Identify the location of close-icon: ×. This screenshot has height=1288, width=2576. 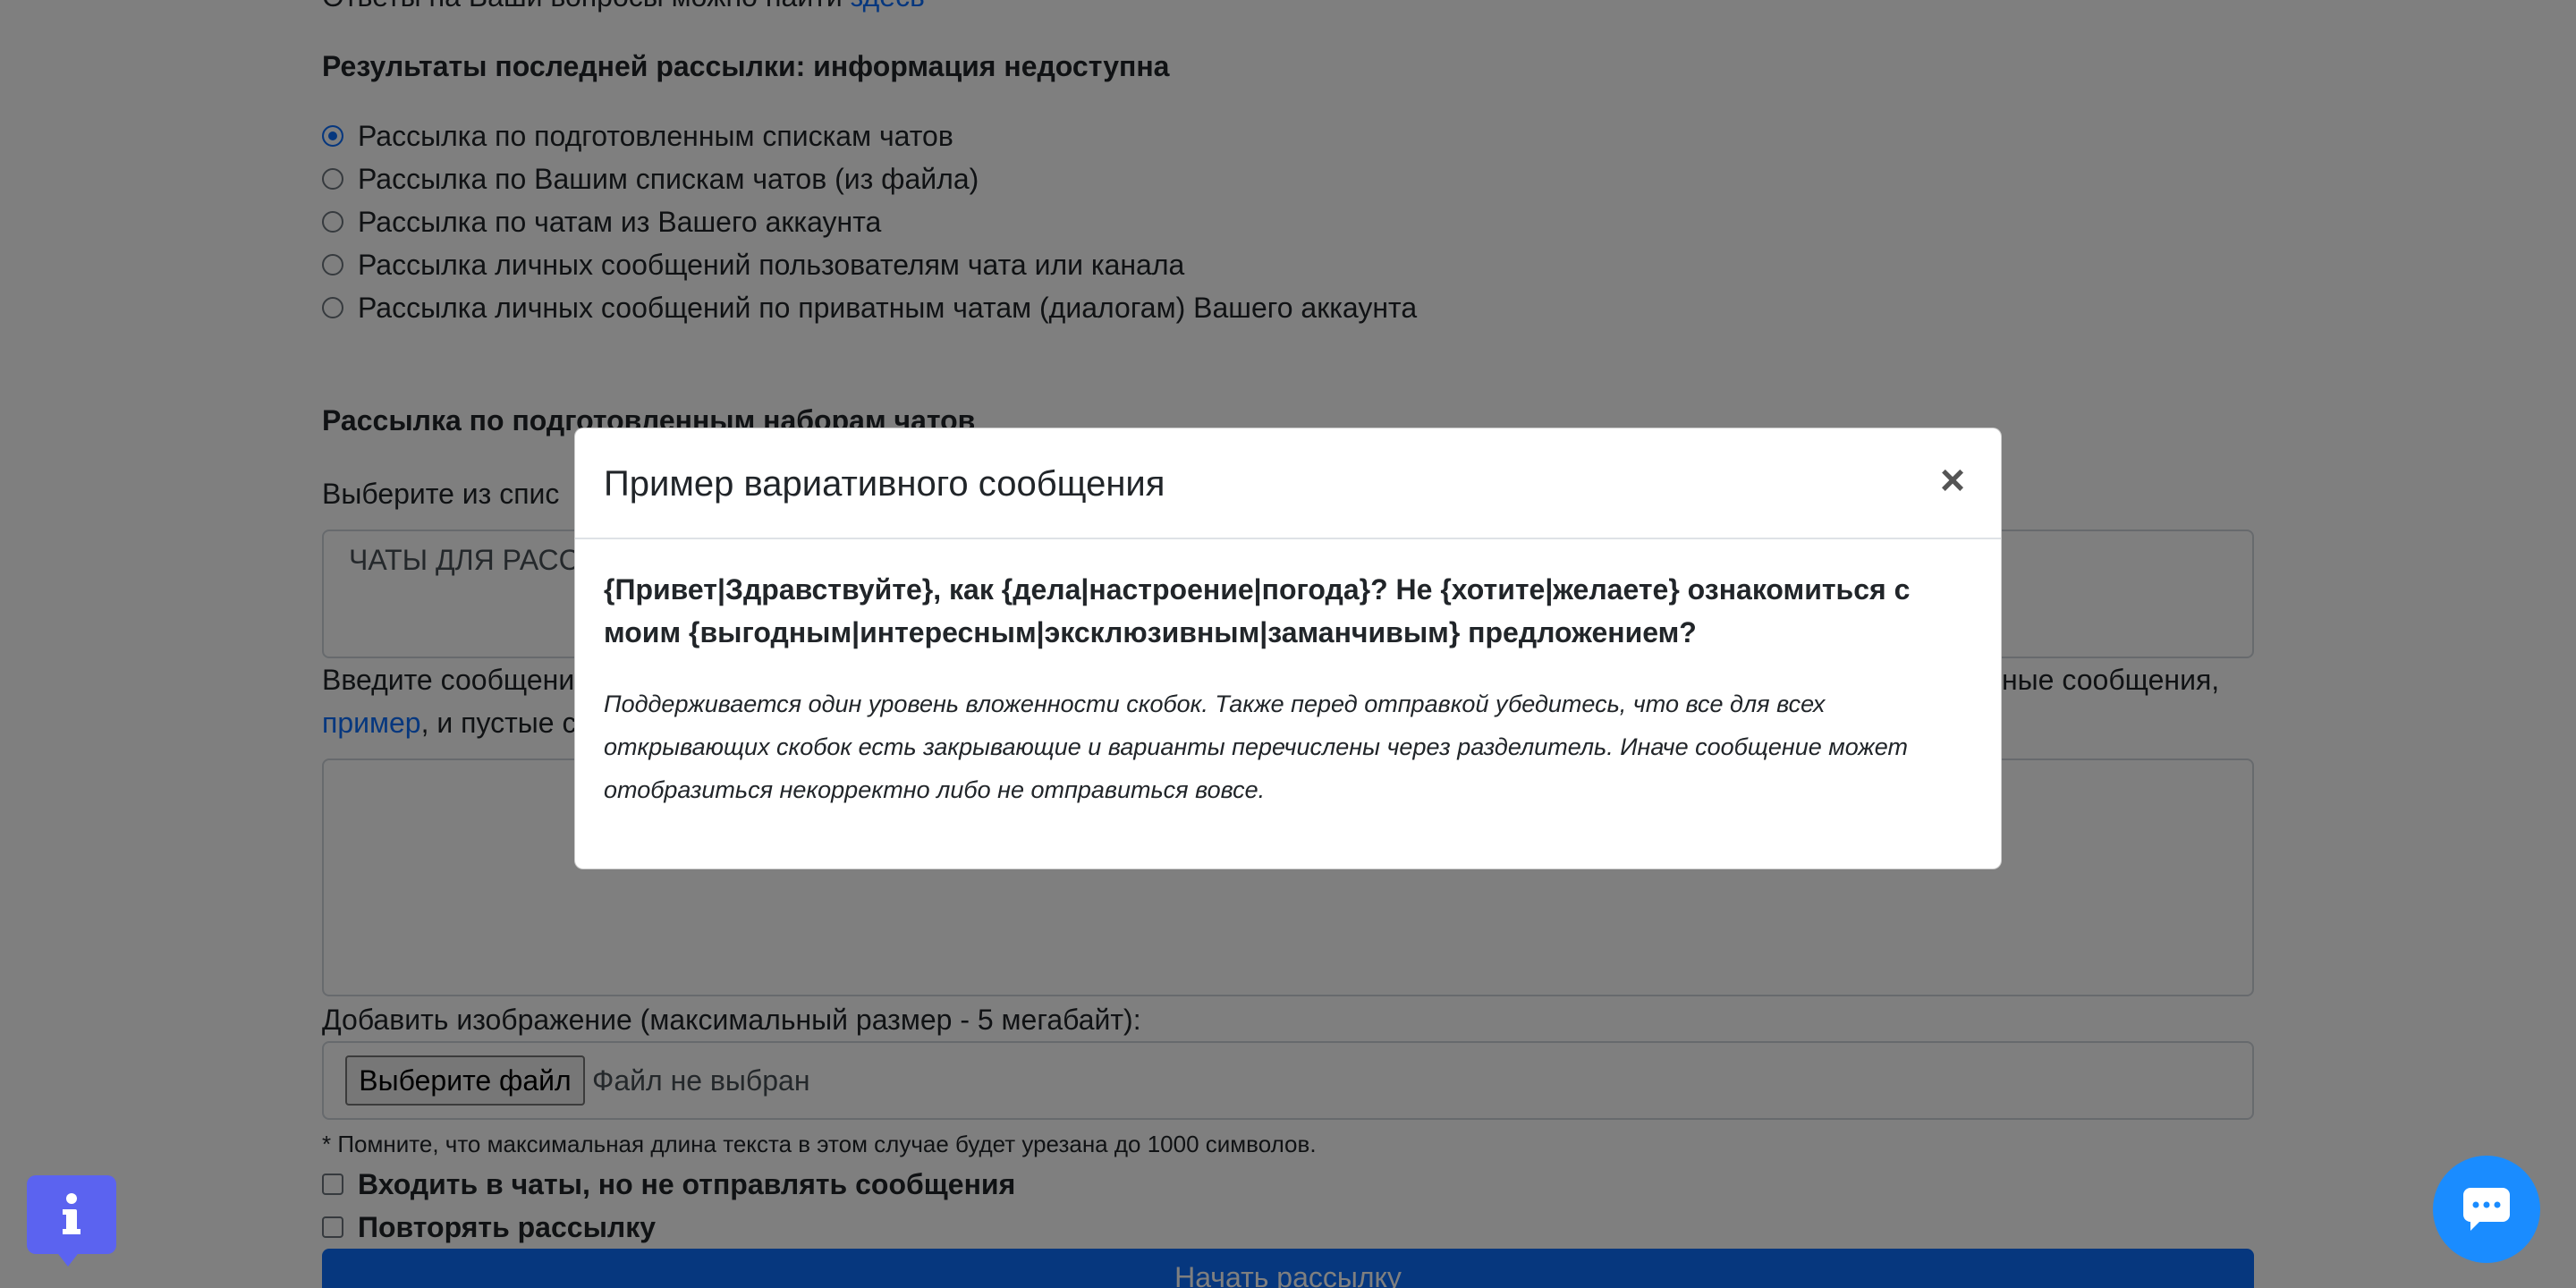
(1952, 480).